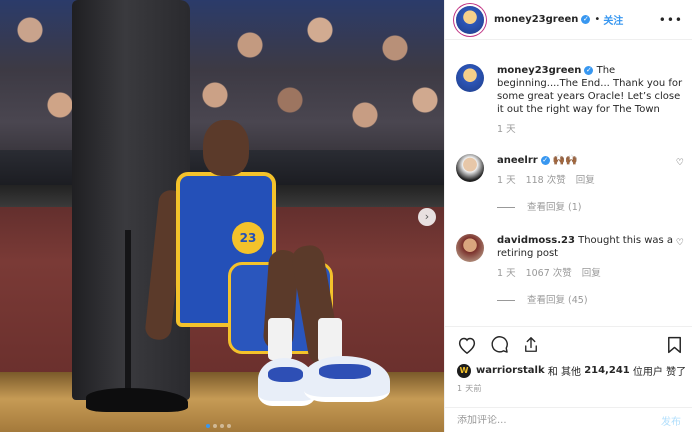 This screenshot has width=692, height=432. I want to click on carousel-dot-active, so click(208, 426).